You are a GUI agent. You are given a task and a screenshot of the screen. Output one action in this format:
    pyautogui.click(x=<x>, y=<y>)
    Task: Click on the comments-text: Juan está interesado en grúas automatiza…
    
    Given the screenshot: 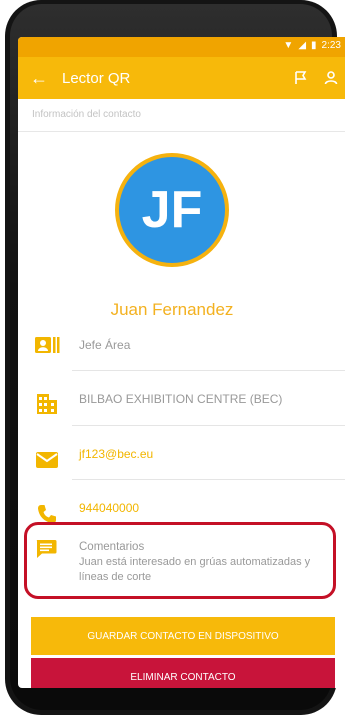 What is the action you would take?
    pyautogui.click(x=195, y=569)
    